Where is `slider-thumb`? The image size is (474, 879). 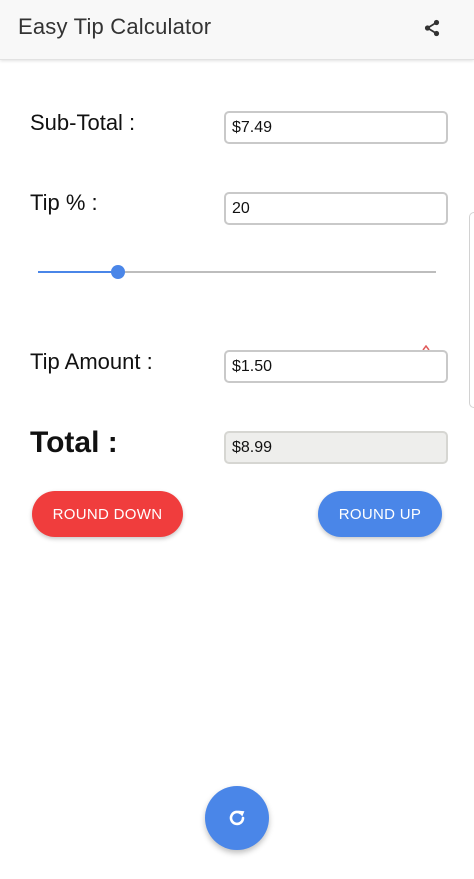 slider-thumb is located at coordinates (117, 272).